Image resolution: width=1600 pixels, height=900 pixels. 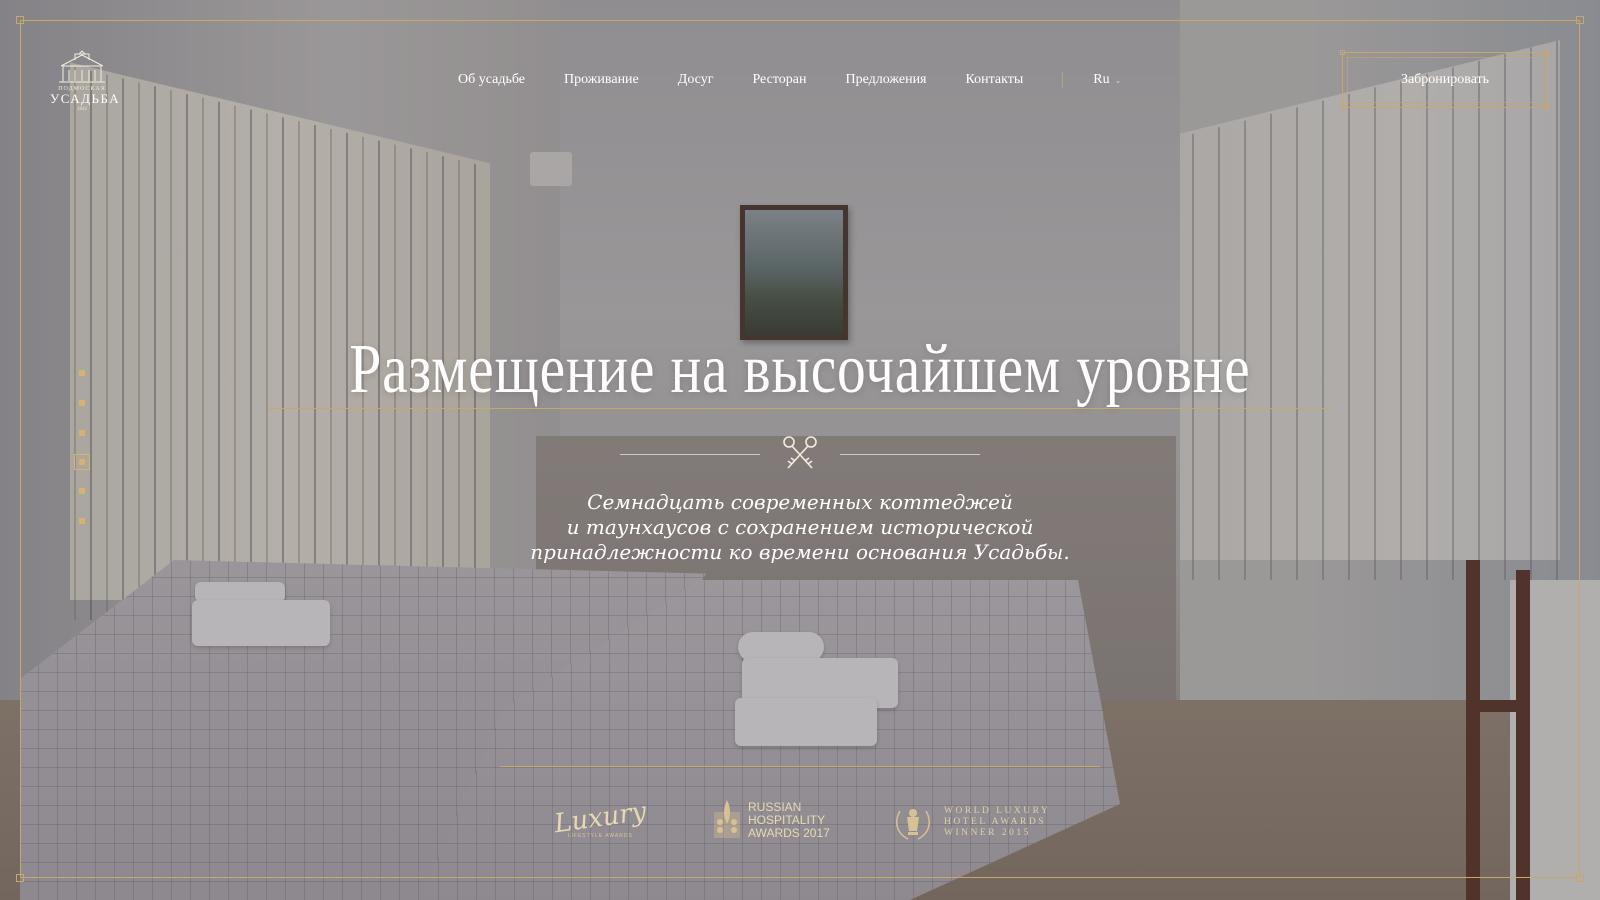 What do you see at coordinates (696, 80) in the screenshot?
I see `nav-item-leisure: Досуг` at bounding box center [696, 80].